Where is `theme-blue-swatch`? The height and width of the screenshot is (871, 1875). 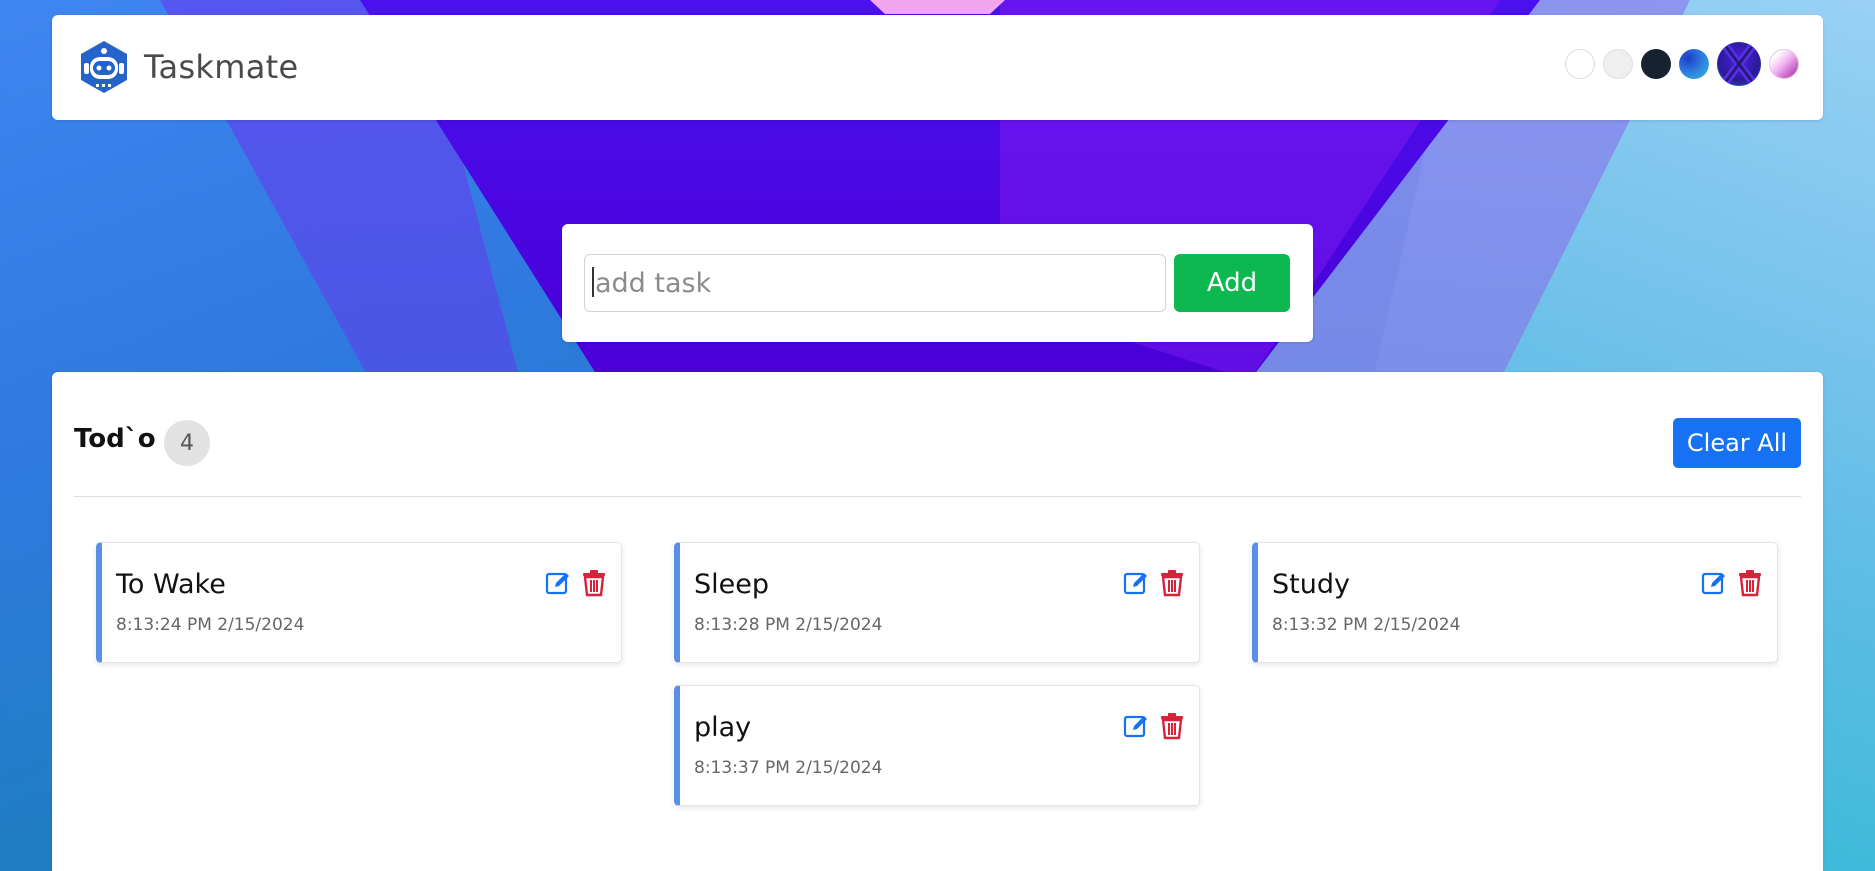 theme-blue-swatch is located at coordinates (1694, 64).